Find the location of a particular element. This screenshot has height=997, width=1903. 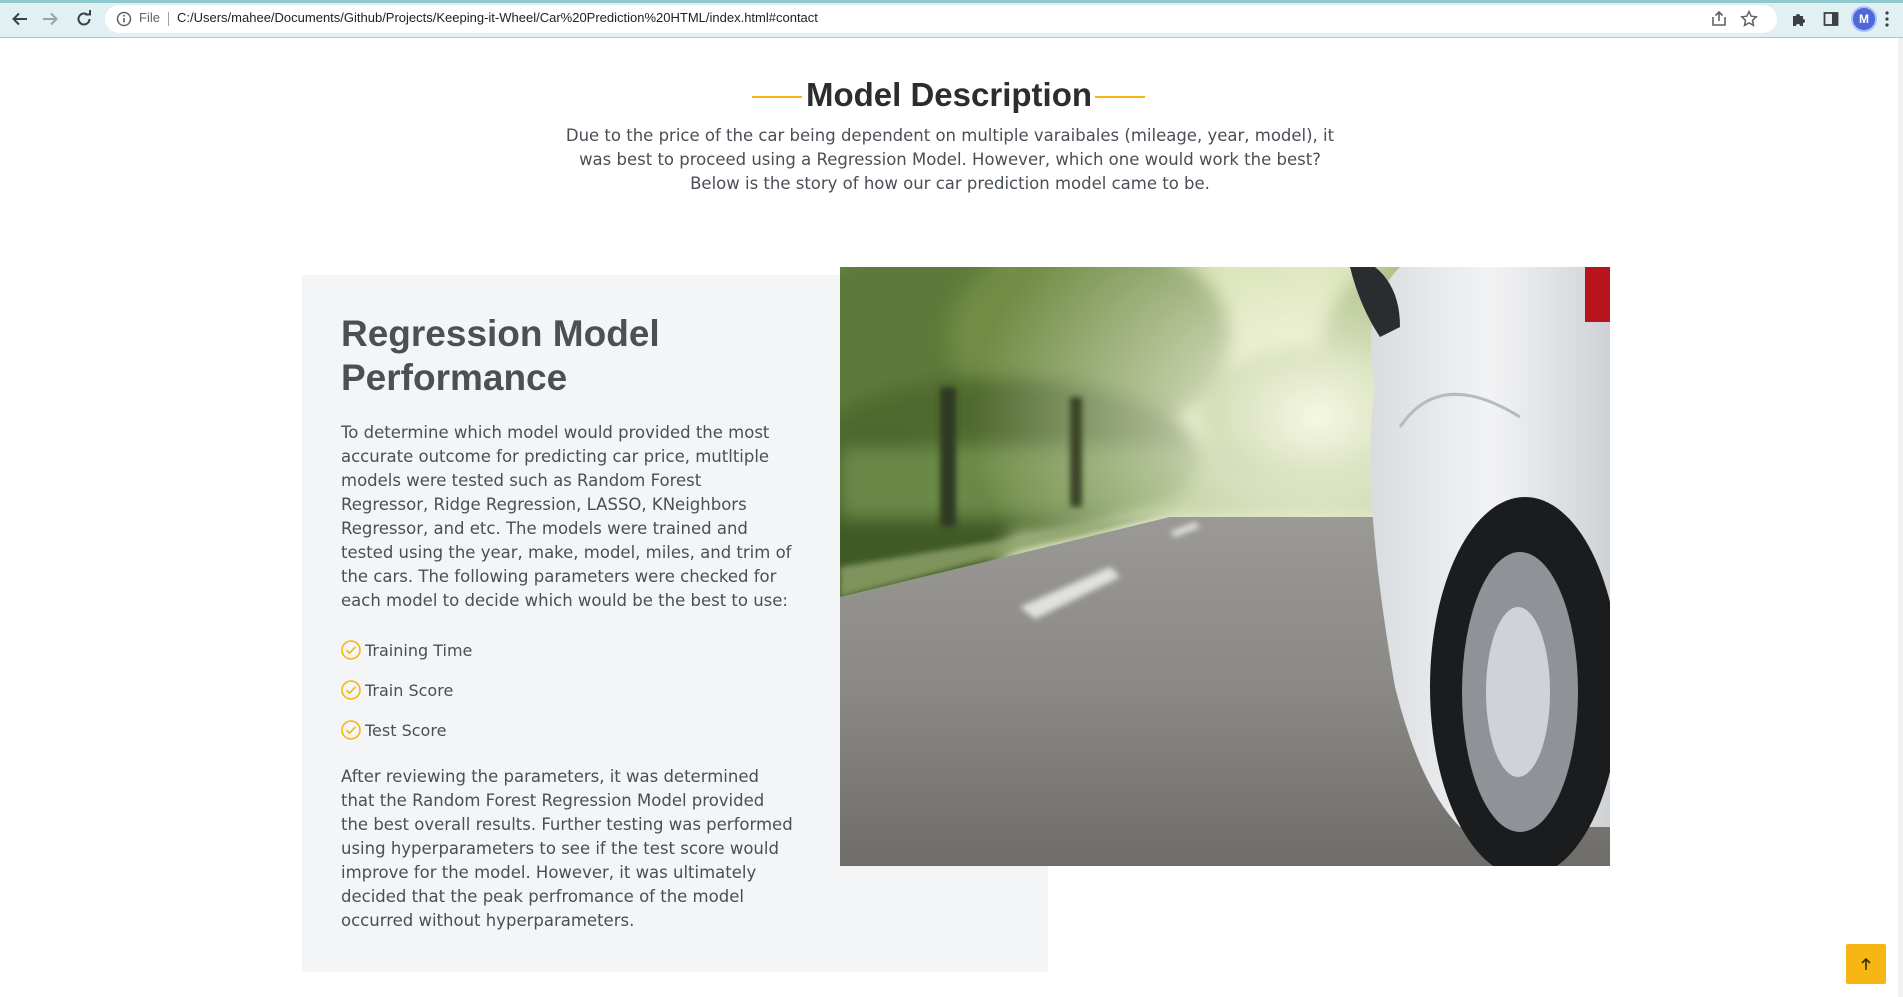

puzzle-icon is located at coordinates (1799, 20).